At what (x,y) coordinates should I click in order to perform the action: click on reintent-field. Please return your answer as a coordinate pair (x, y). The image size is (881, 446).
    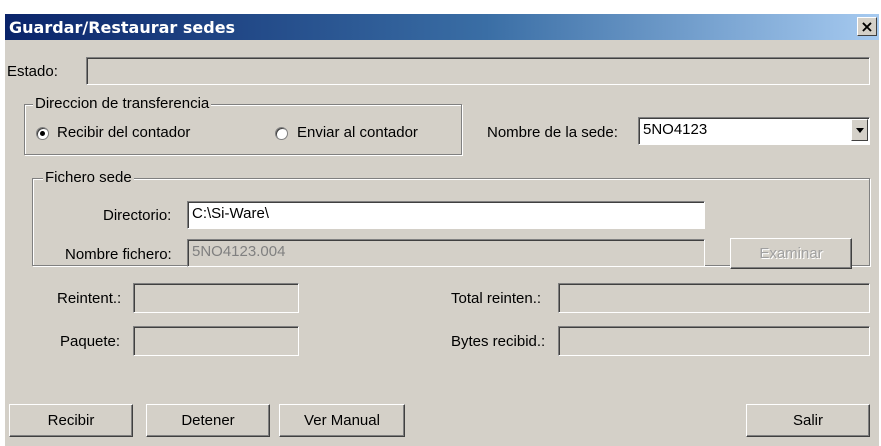
    Looking at the image, I should click on (216, 298).